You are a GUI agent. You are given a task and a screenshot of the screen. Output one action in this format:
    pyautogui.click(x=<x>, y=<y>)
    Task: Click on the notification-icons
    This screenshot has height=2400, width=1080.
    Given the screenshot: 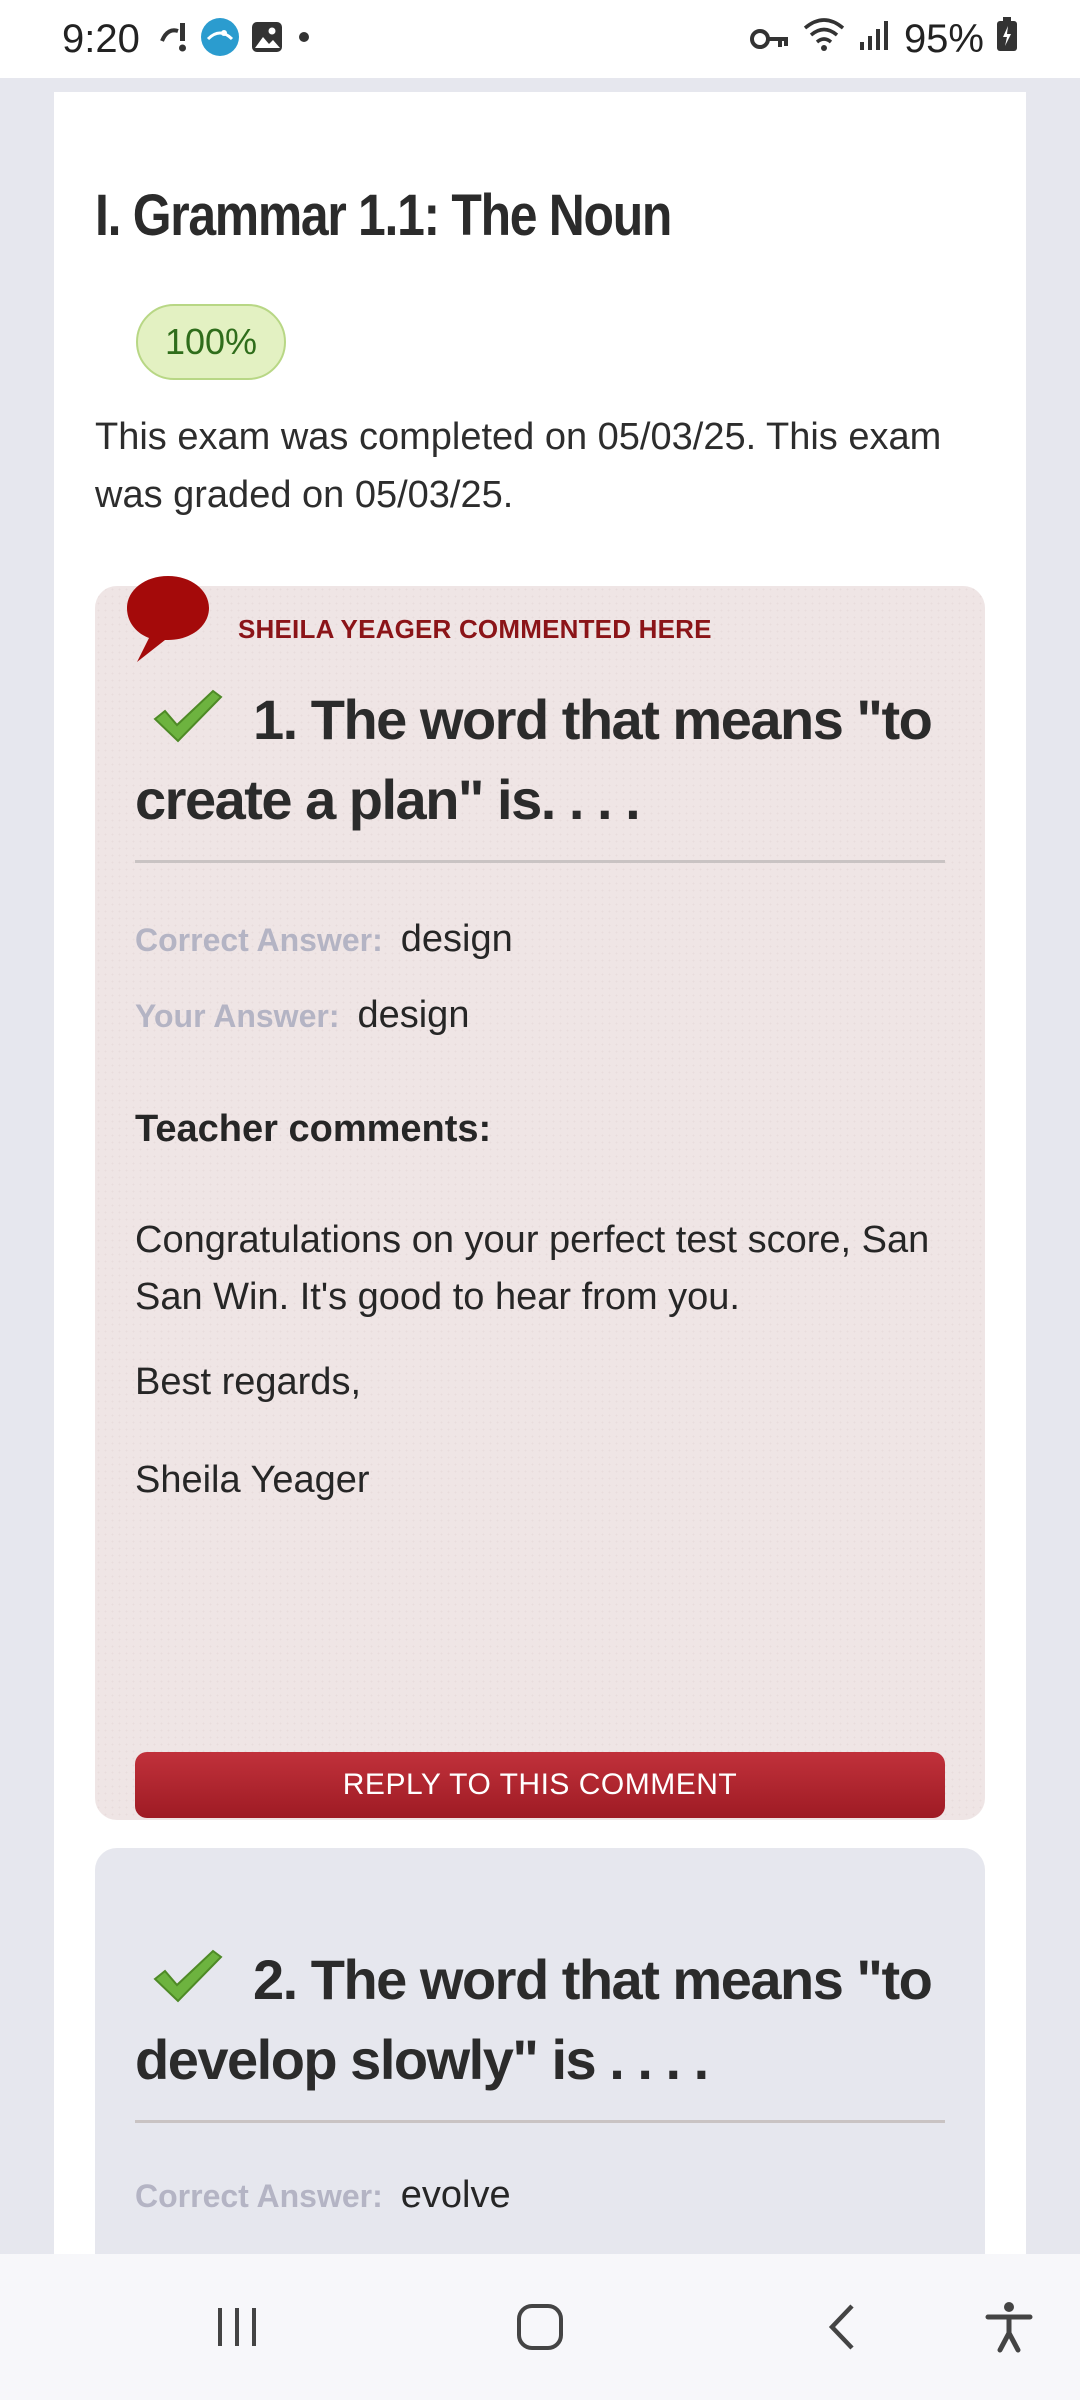 What is the action you would take?
    pyautogui.click(x=235, y=39)
    